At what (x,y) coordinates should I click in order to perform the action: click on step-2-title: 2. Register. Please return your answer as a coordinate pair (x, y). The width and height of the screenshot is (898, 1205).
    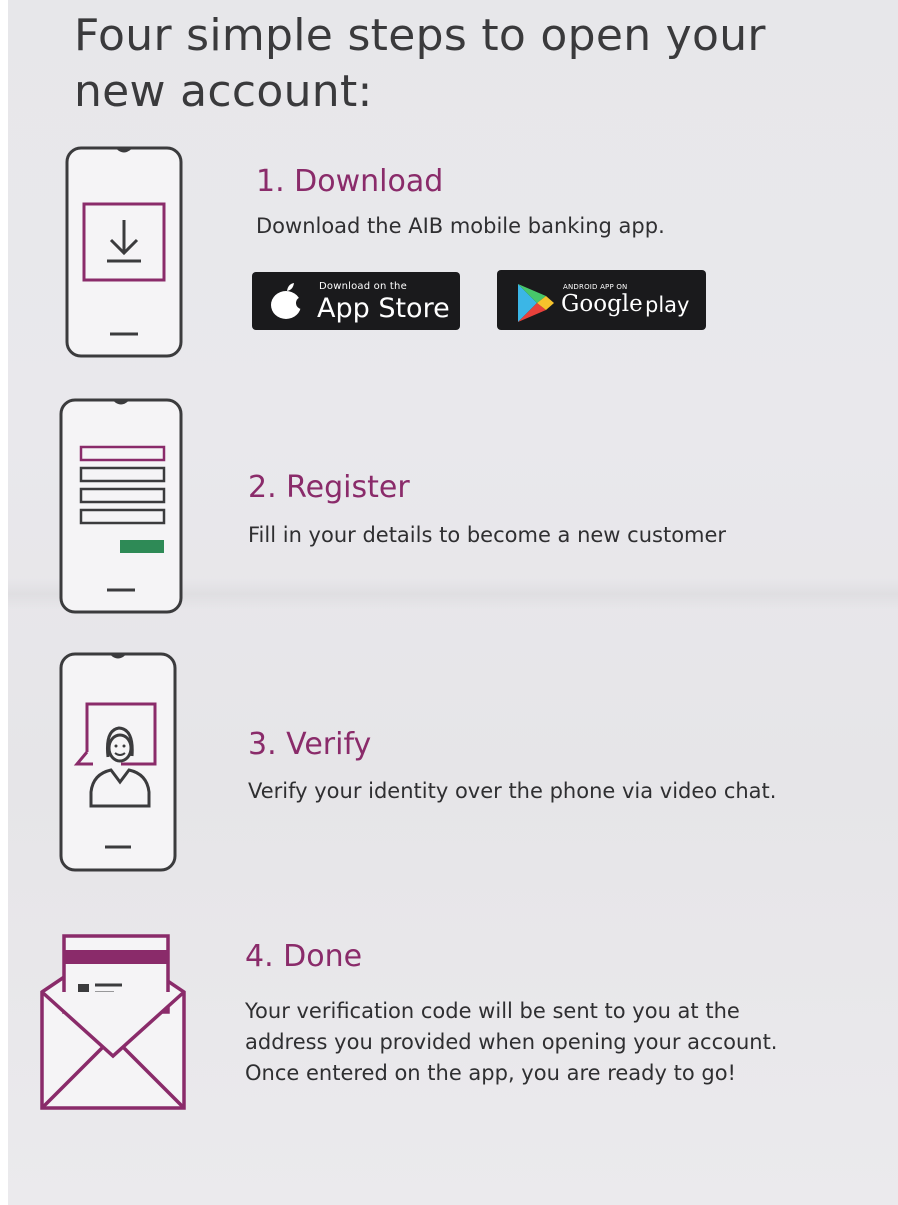
    Looking at the image, I should click on (329, 487).